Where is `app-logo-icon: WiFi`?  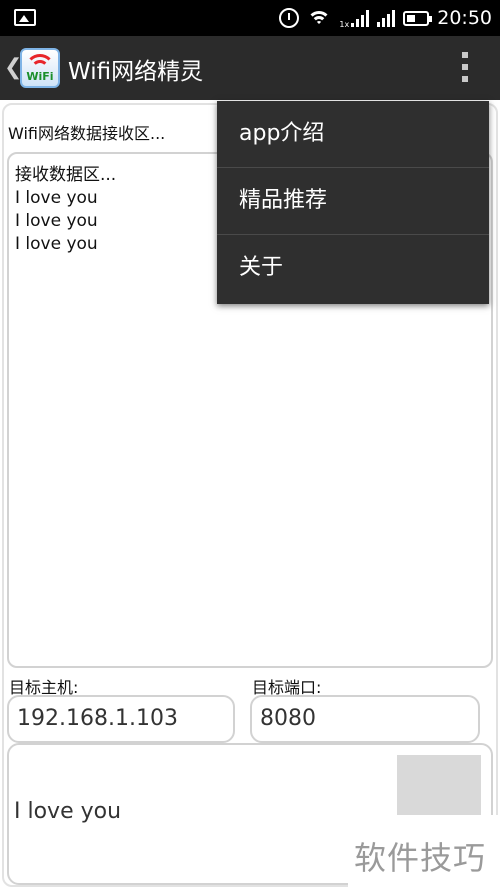
app-logo-icon: WiFi is located at coordinates (40, 68).